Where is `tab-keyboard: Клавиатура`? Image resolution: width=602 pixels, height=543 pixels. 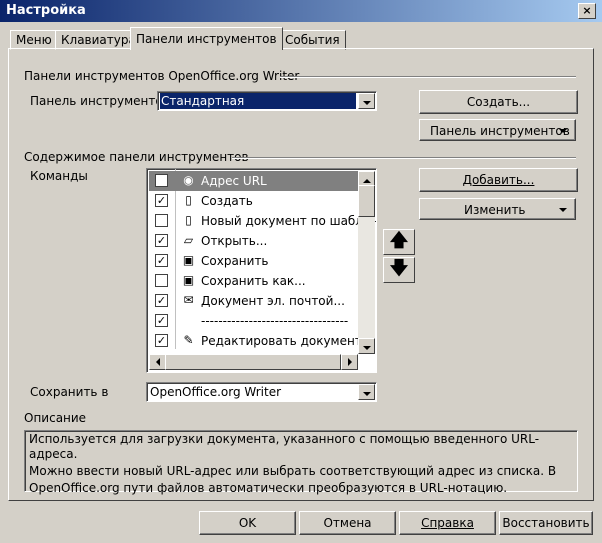 tab-keyboard: Клавиатура is located at coordinates (98, 40).